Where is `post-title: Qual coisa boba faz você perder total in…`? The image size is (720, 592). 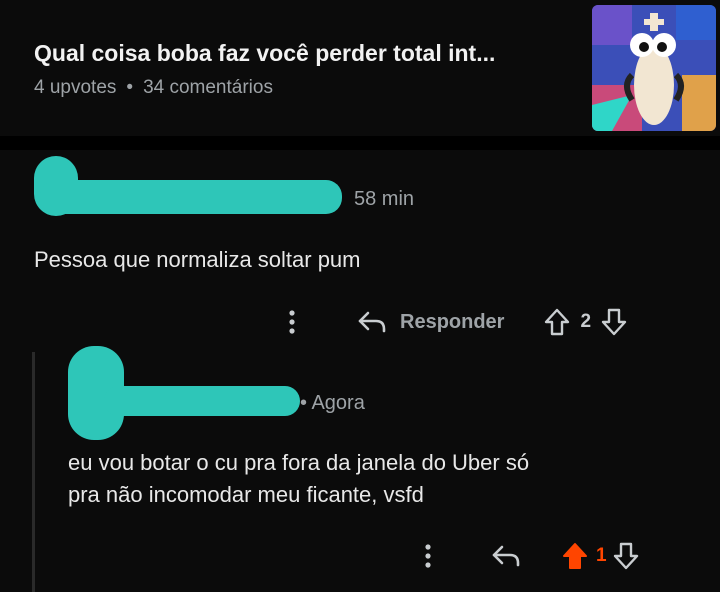 post-title: Qual coisa boba faz você perder total in… is located at coordinates (264, 53).